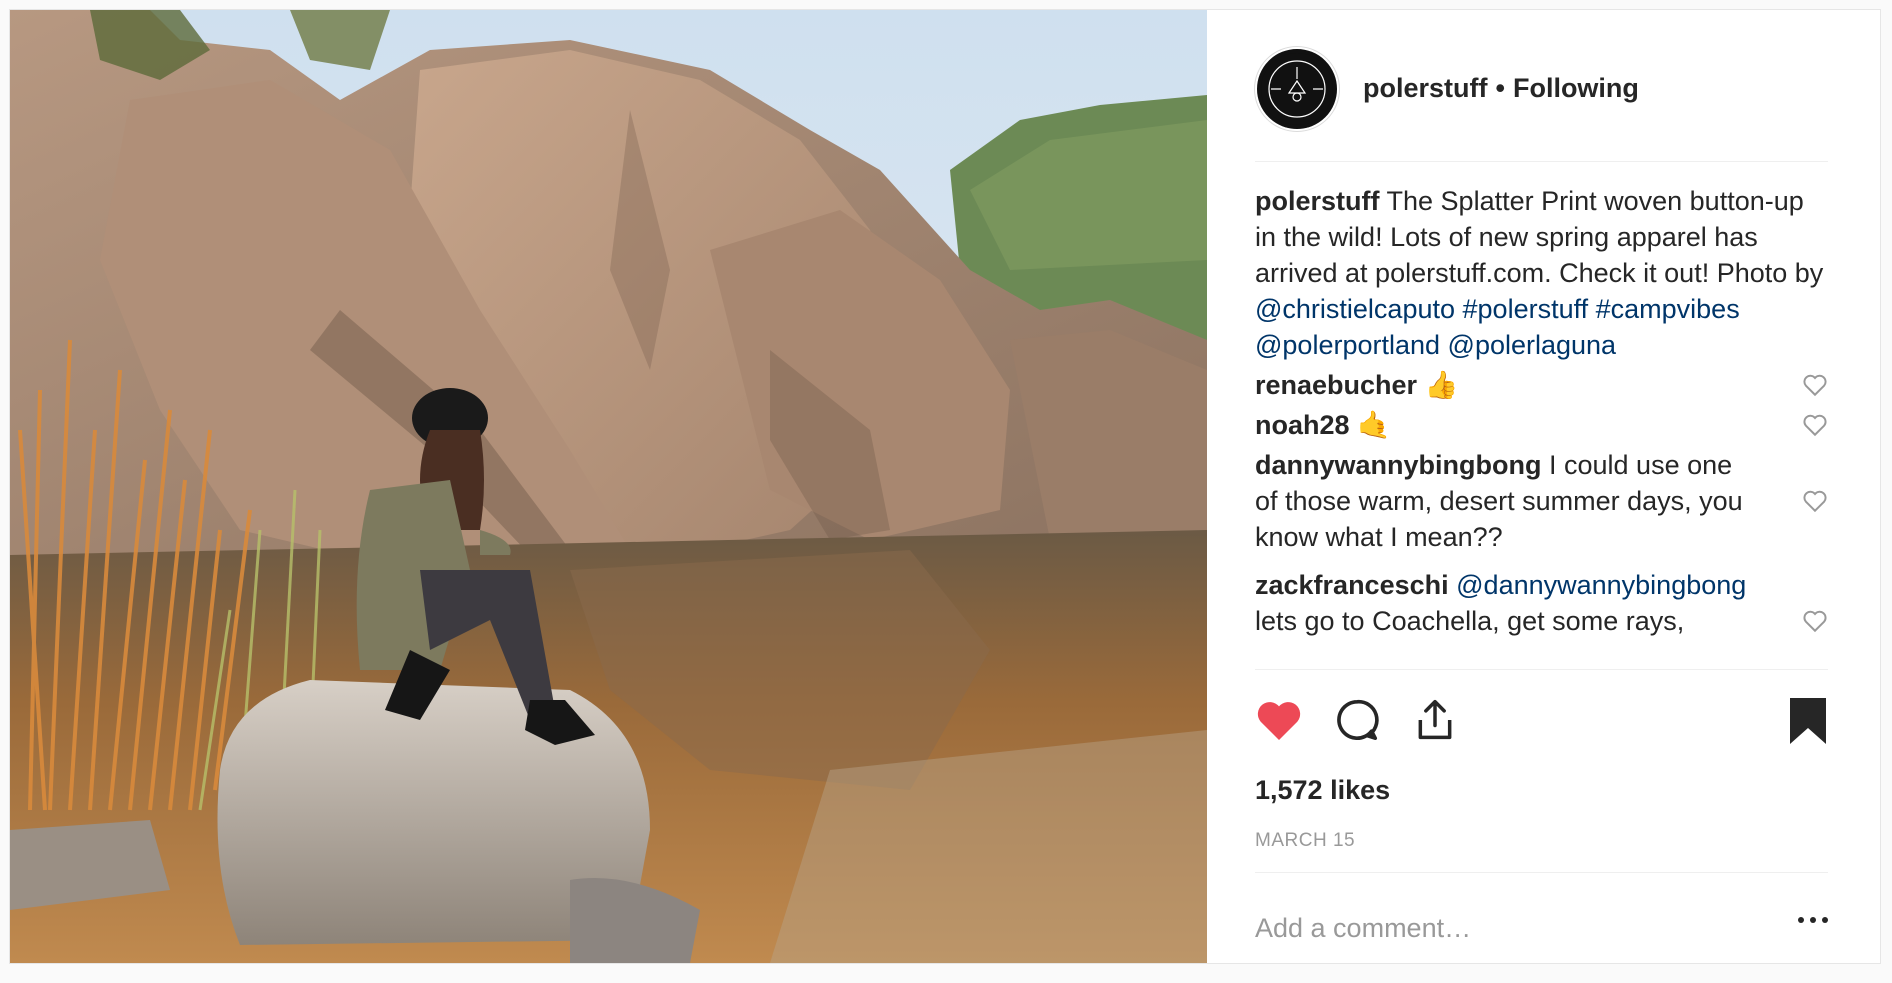 The image size is (1892, 983). Describe the element at coordinates (1352, 585) in the screenshot. I see `comment-username: zackfranceschi` at that location.